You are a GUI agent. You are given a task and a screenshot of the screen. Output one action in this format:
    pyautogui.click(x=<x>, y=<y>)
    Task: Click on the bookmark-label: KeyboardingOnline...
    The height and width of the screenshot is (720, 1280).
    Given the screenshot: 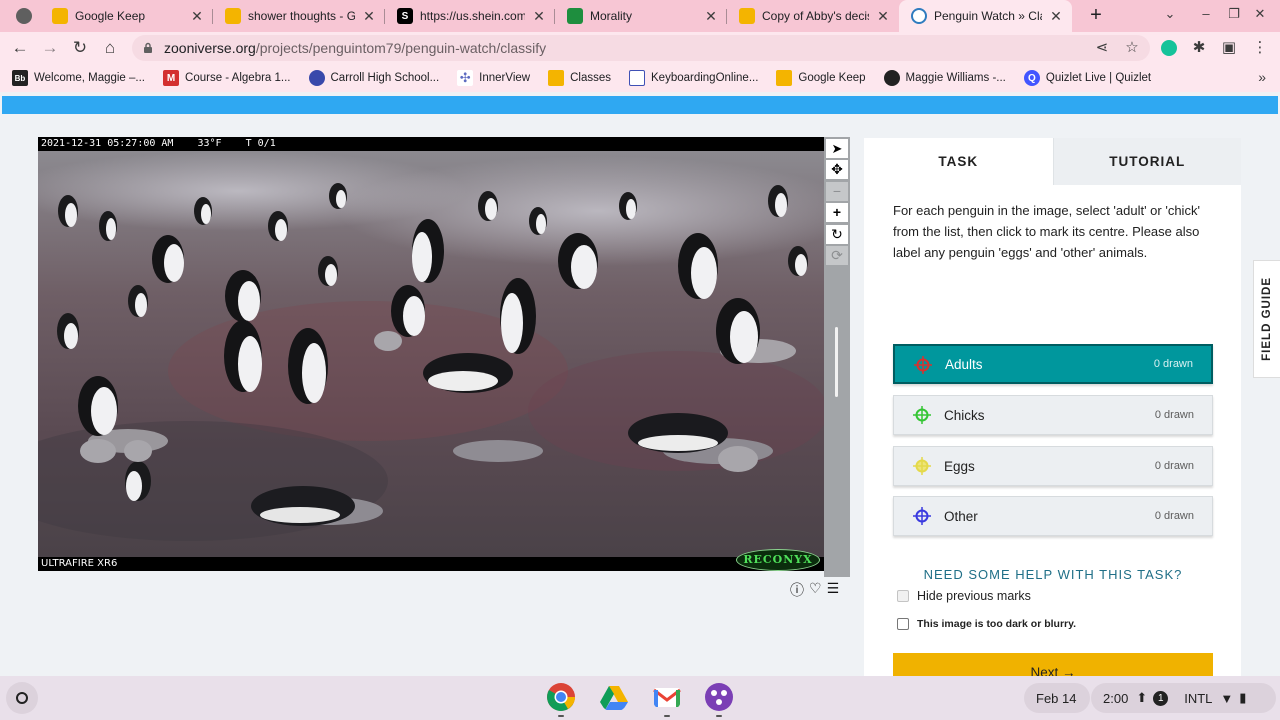 What is the action you would take?
    pyautogui.click(x=705, y=78)
    